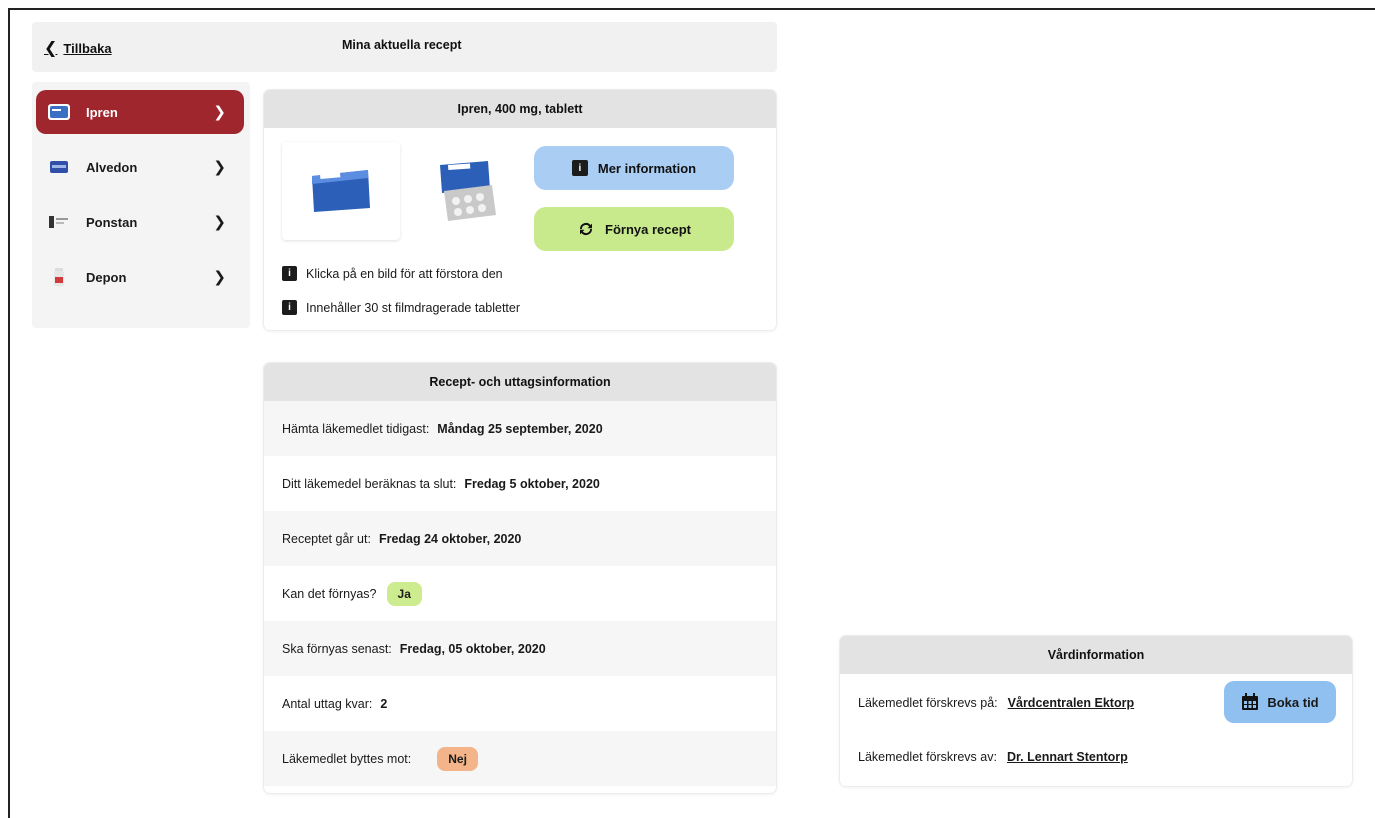 The width and height of the screenshot is (1375, 818). I want to click on alvedon-thumbnail, so click(59, 167).